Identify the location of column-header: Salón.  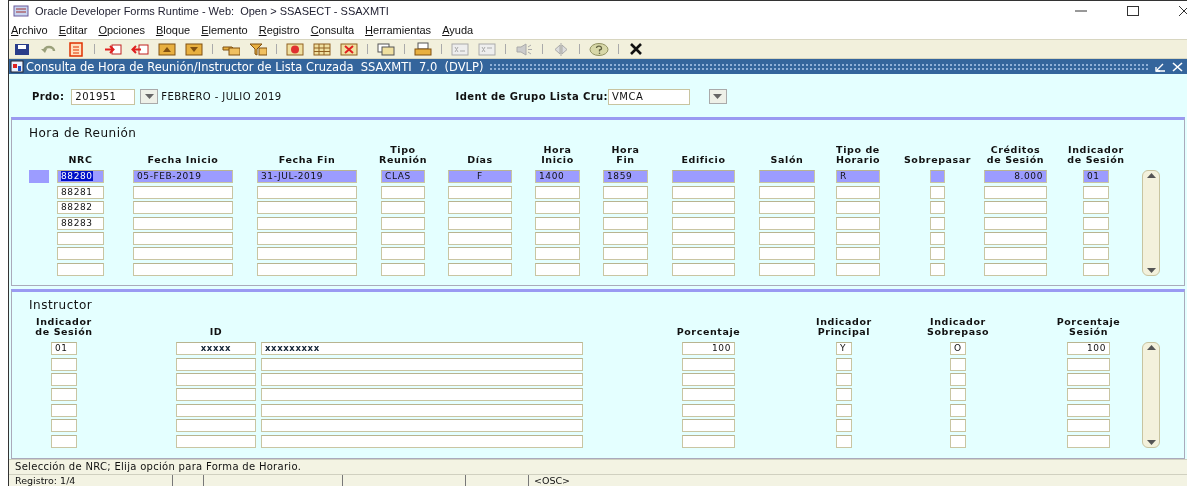
(787, 160).